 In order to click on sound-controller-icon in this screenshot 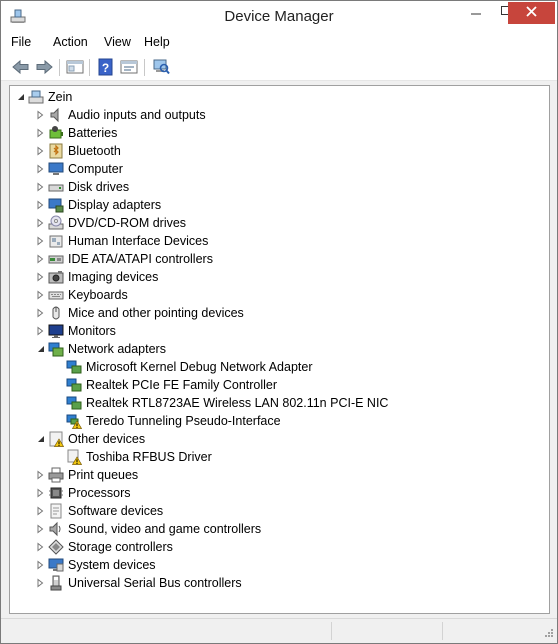, I will do `click(56, 529)`.